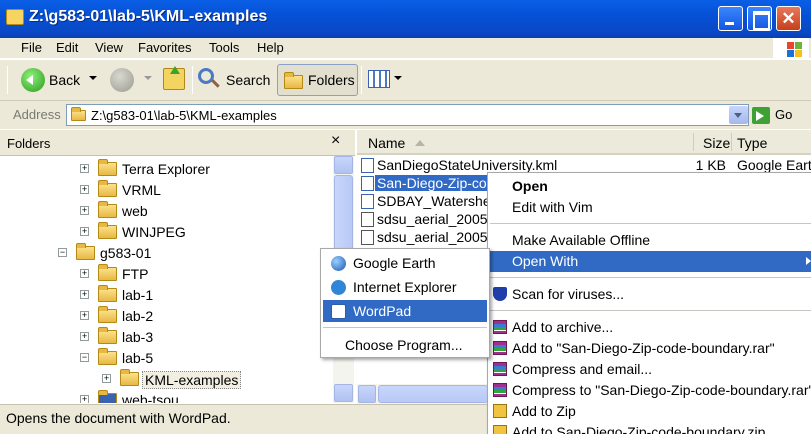  Describe the element at coordinates (808, 261) in the screenshot. I see `submenu-arrow-icon` at that location.